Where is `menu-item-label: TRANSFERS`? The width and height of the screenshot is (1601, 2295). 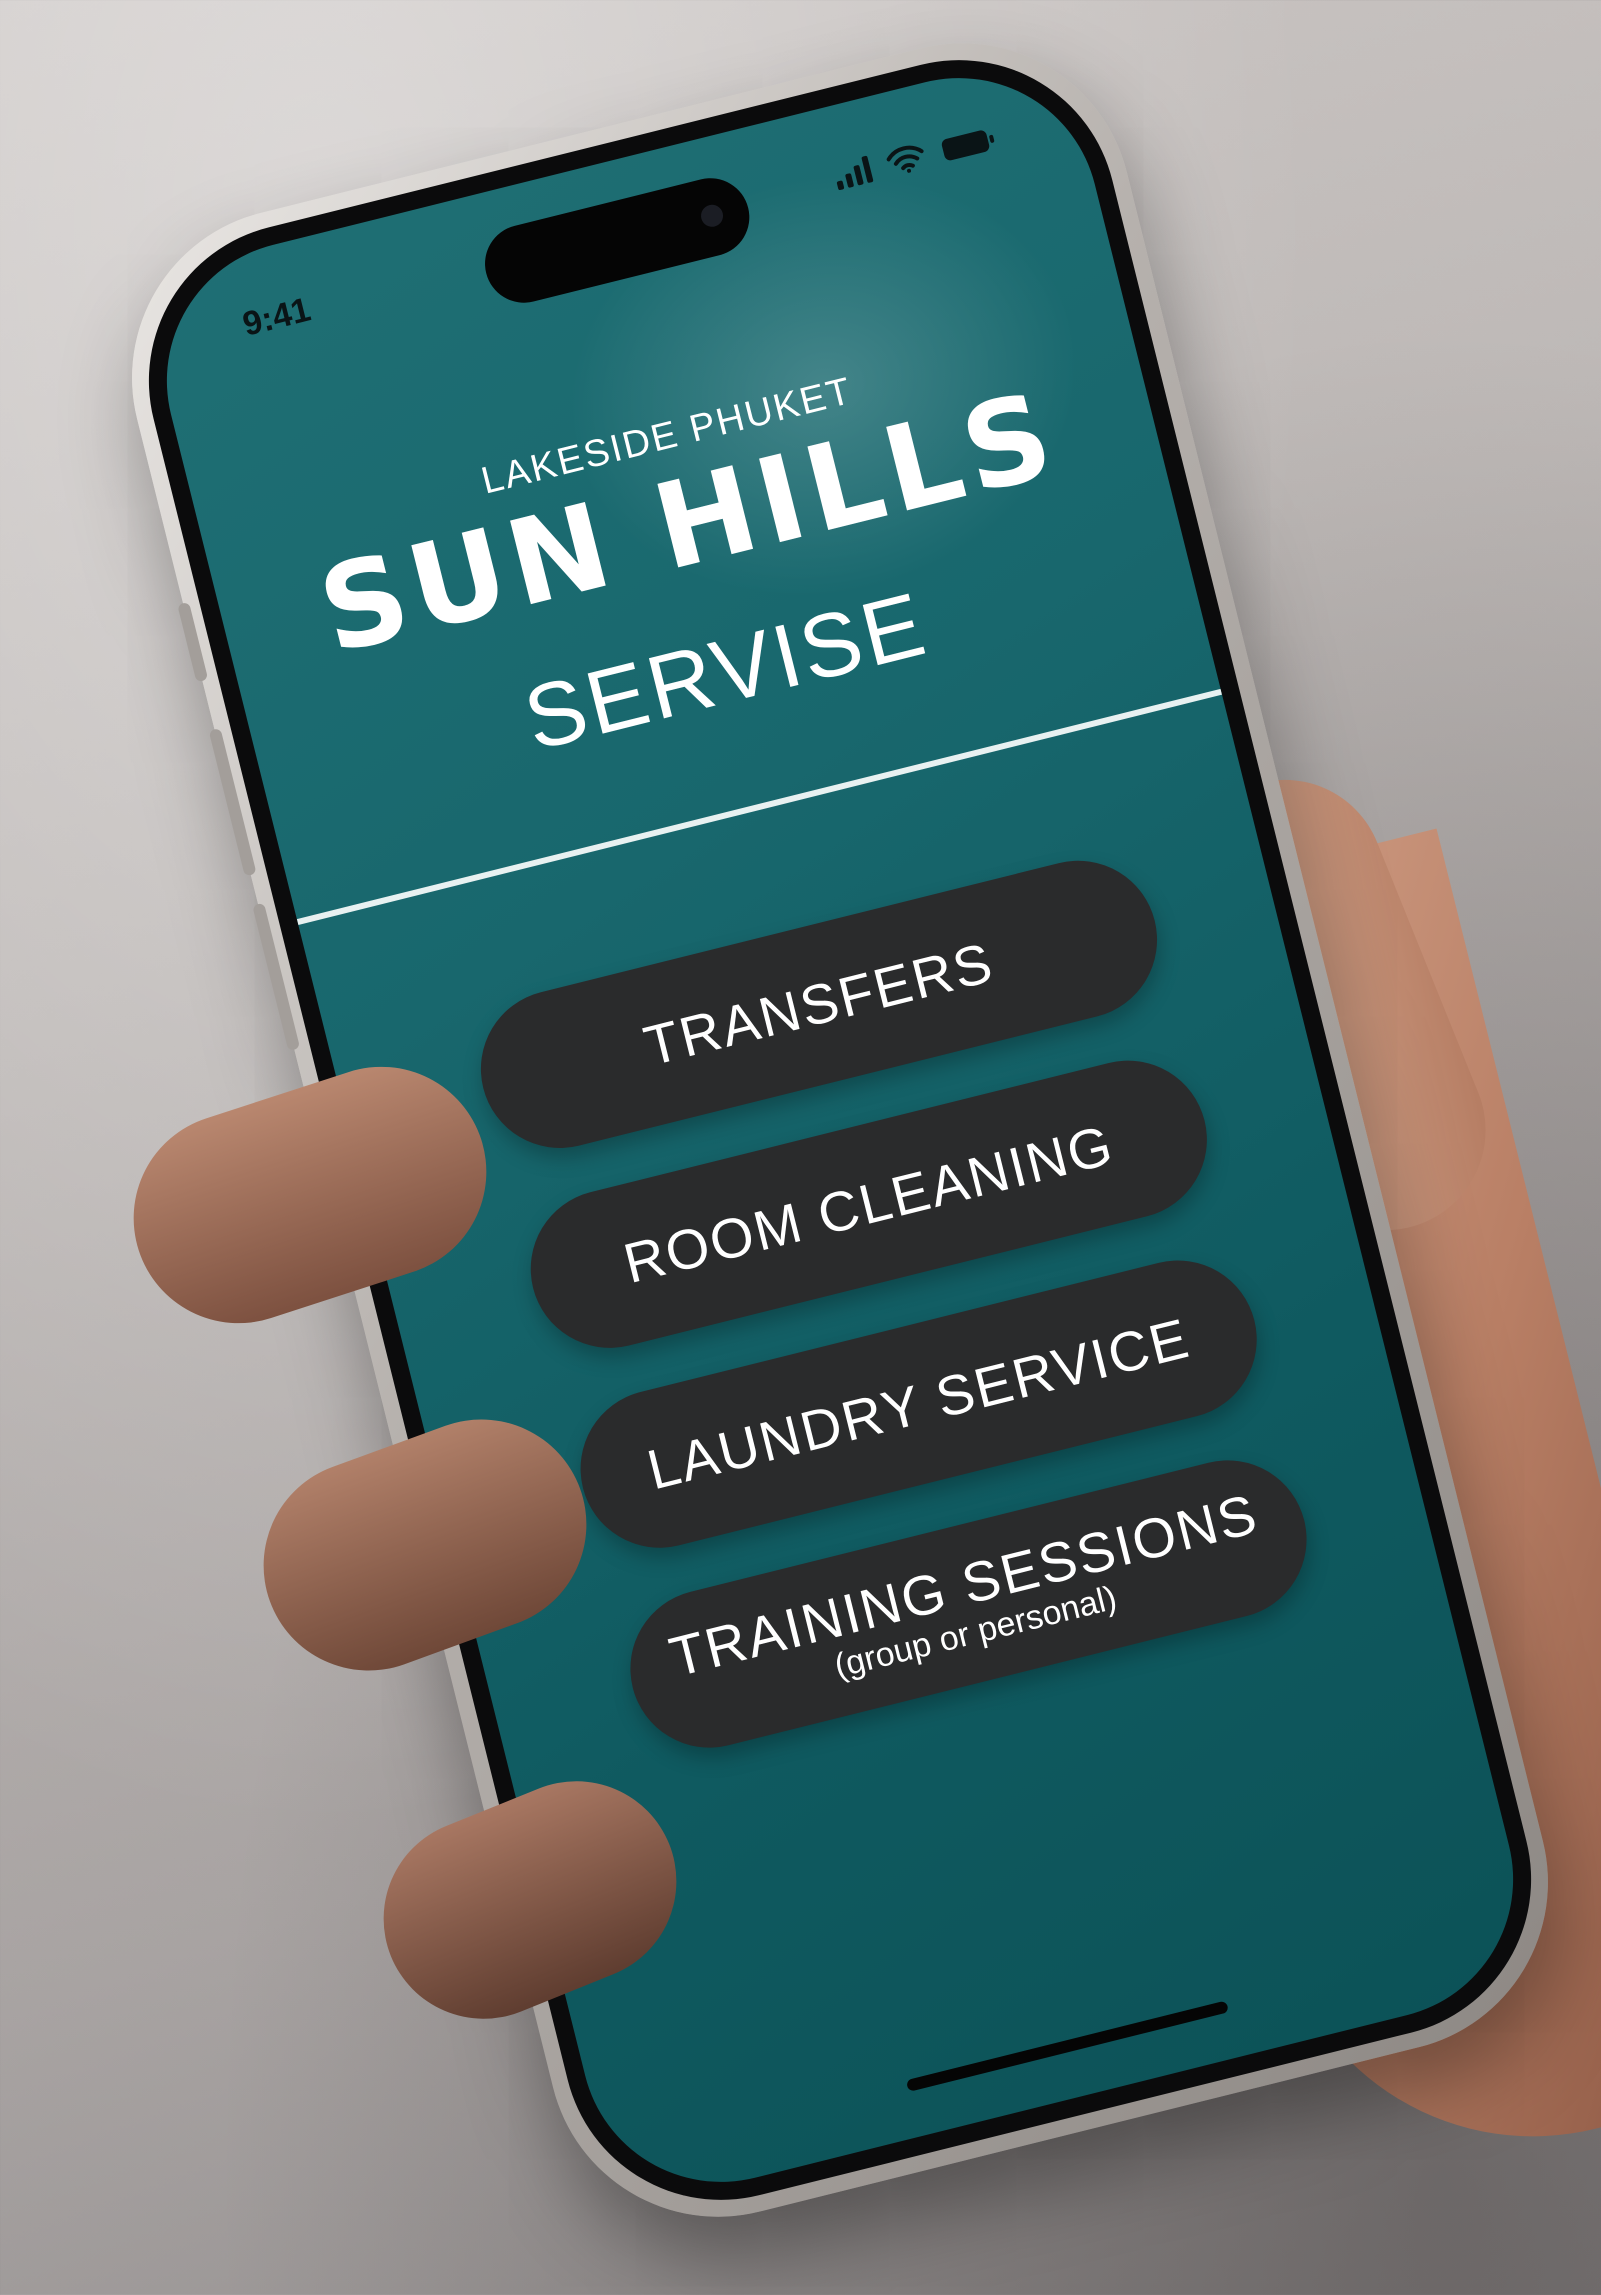 menu-item-label: TRANSFERS is located at coordinates (818, 1003).